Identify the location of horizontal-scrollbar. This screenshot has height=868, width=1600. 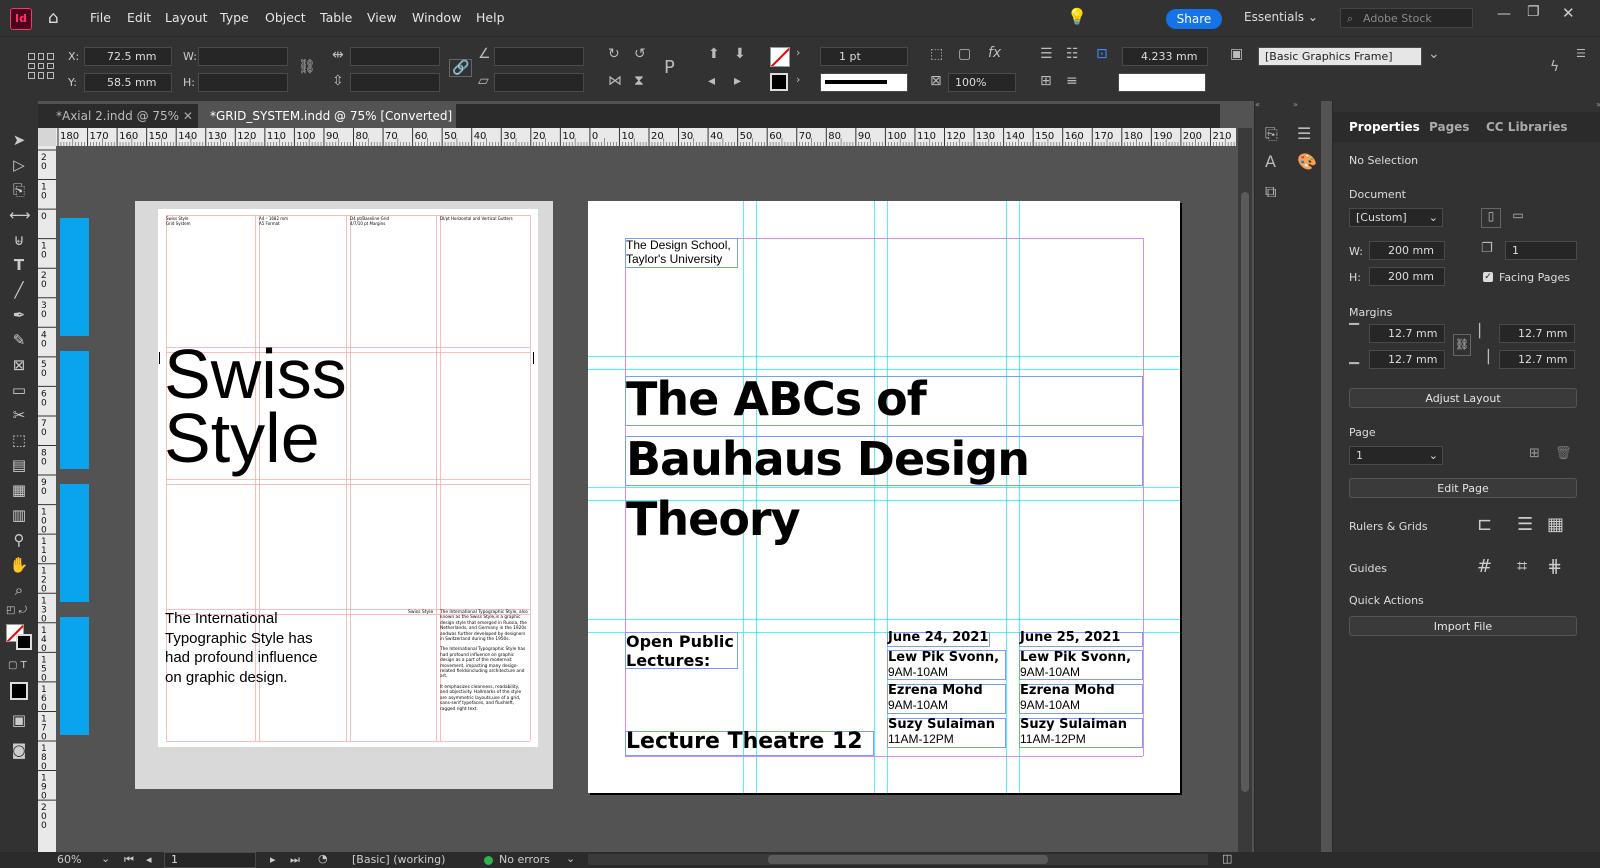
(898, 859).